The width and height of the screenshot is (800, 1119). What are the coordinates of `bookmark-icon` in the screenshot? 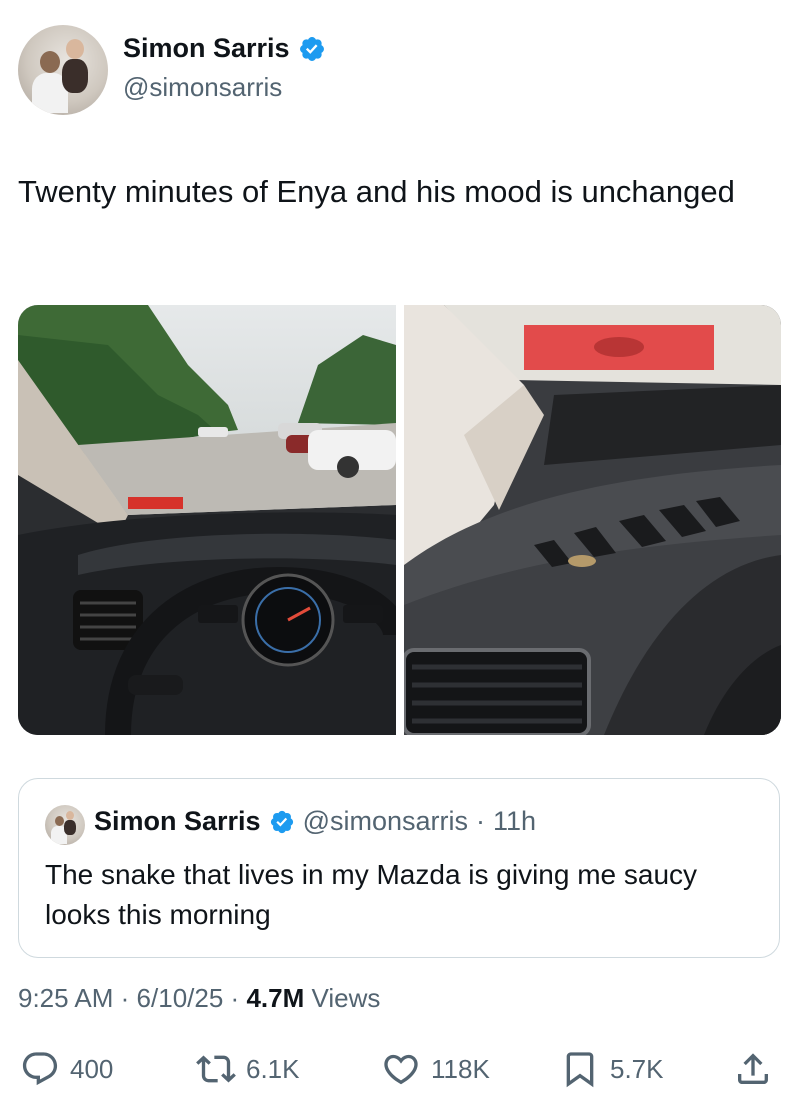 It's located at (580, 1070).